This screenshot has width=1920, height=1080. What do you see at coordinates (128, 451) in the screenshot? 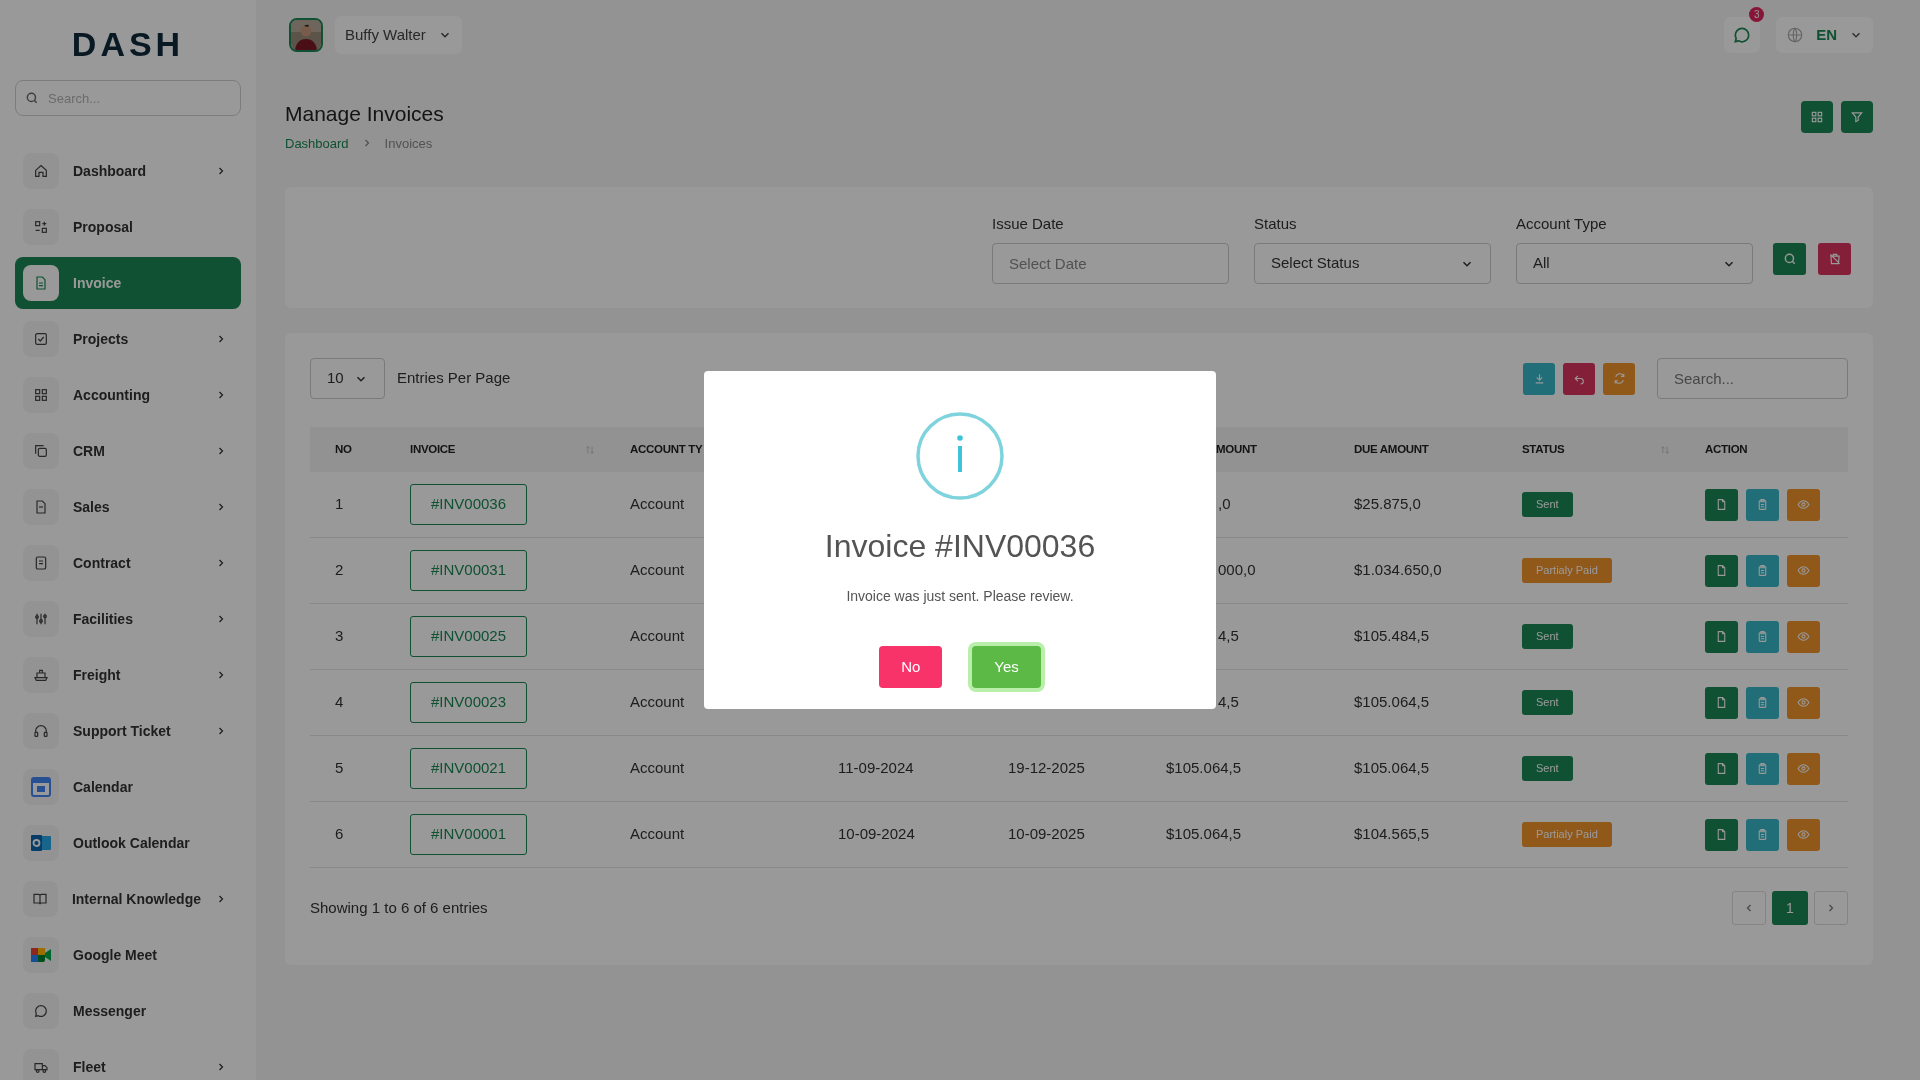
I see `sidebar-item: CRM` at bounding box center [128, 451].